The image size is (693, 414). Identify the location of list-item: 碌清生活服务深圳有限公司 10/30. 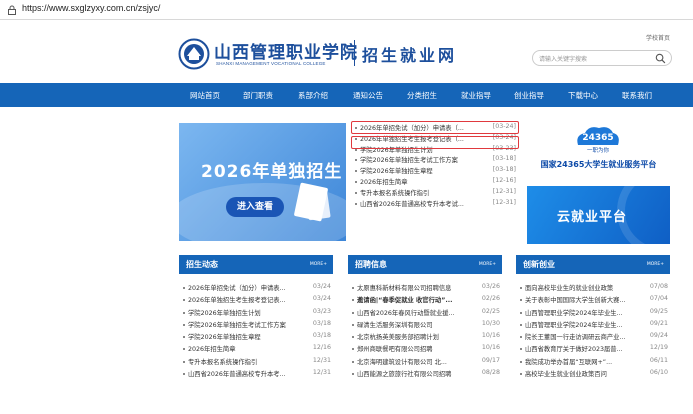
(425, 325).